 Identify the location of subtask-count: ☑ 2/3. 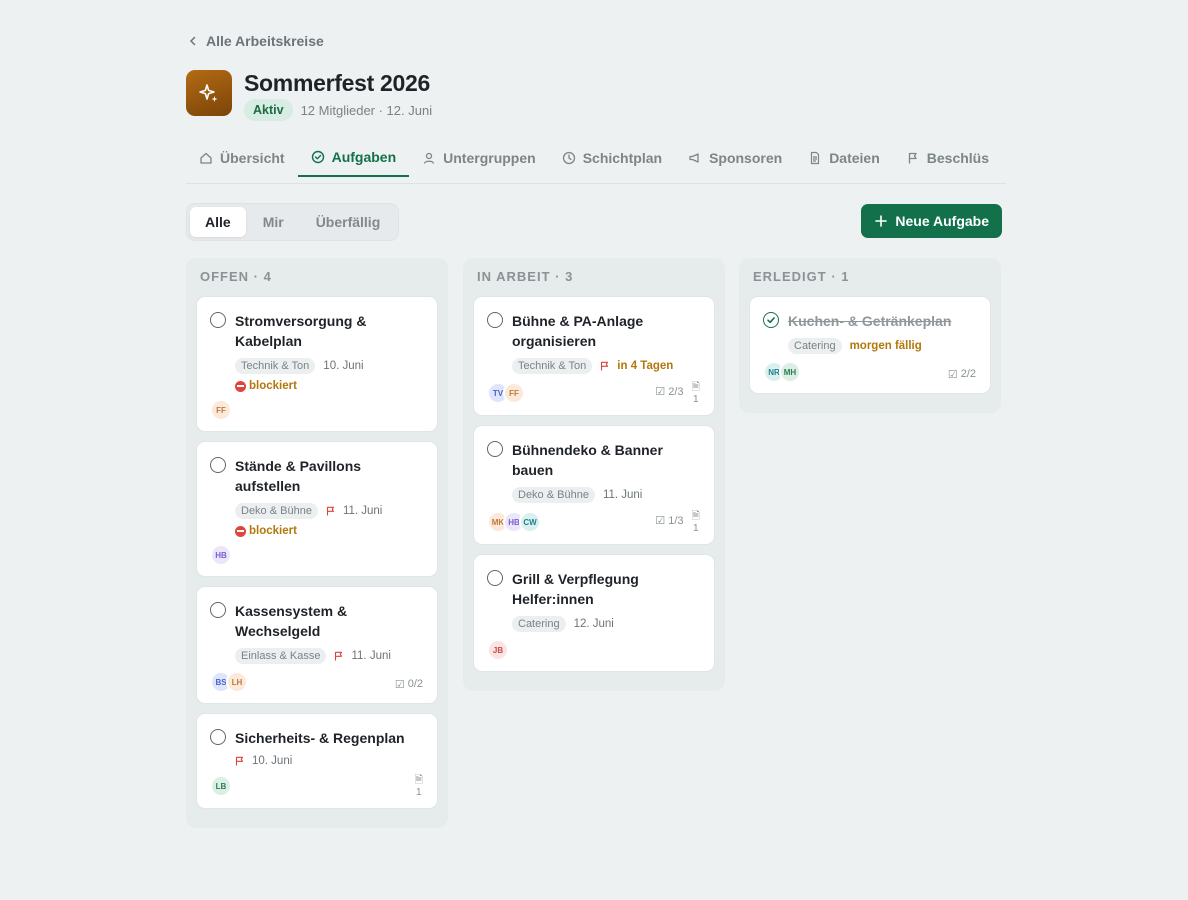
(669, 392).